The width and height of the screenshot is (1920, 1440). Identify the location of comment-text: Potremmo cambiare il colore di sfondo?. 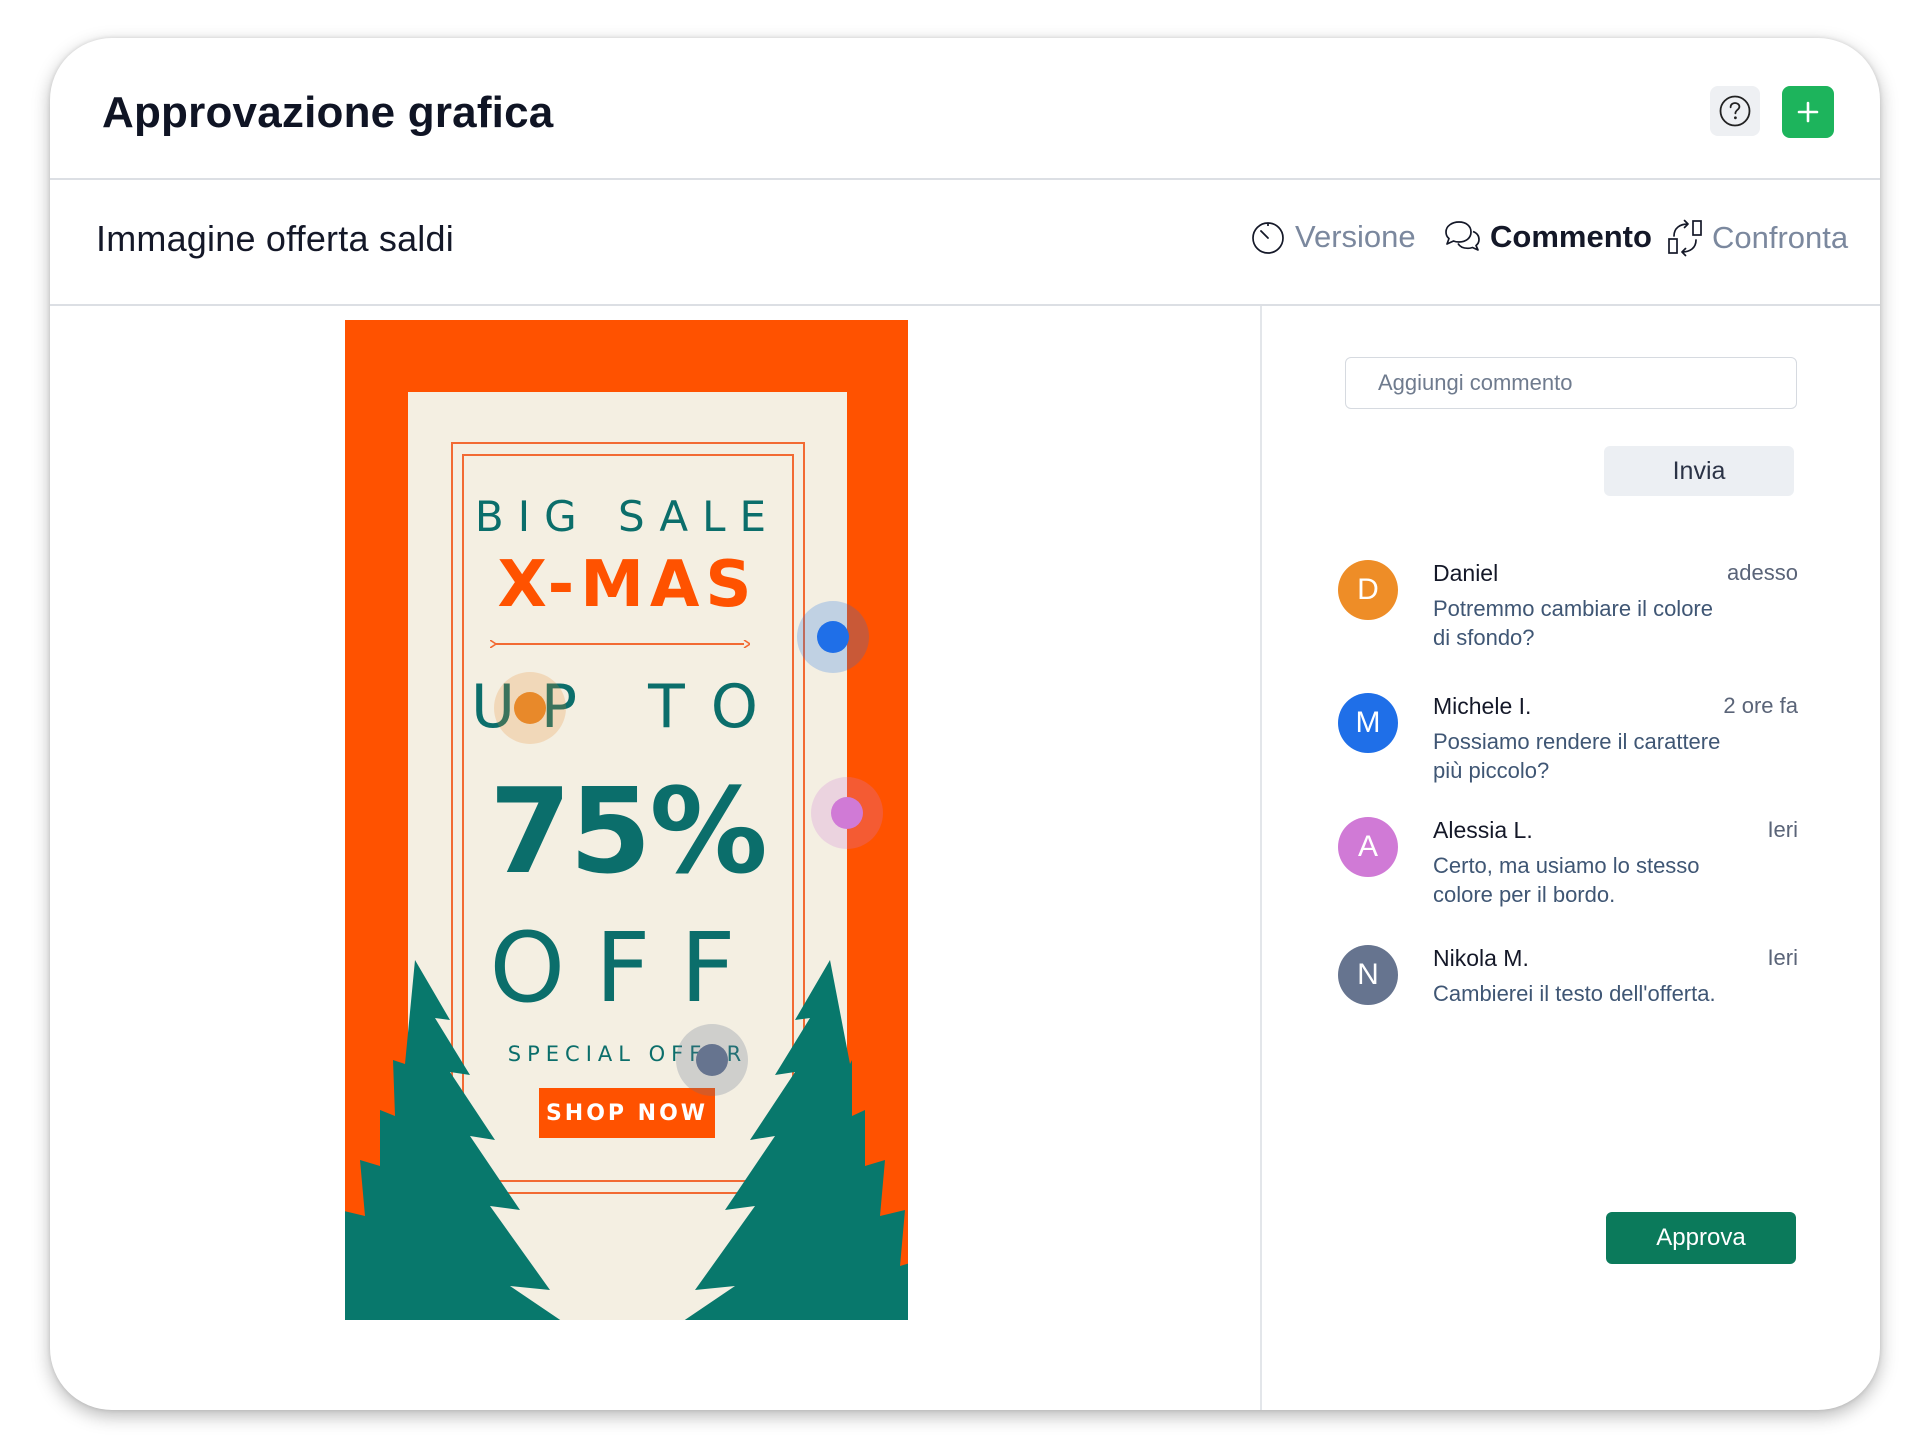
(1573, 623).